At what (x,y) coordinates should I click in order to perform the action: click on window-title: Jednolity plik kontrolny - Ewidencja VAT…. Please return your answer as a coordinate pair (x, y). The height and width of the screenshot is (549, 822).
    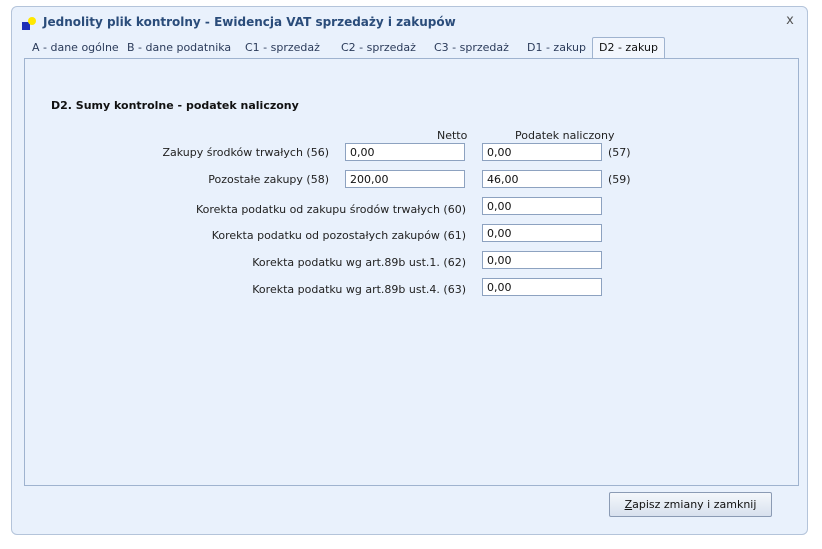
    Looking at the image, I should click on (249, 22).